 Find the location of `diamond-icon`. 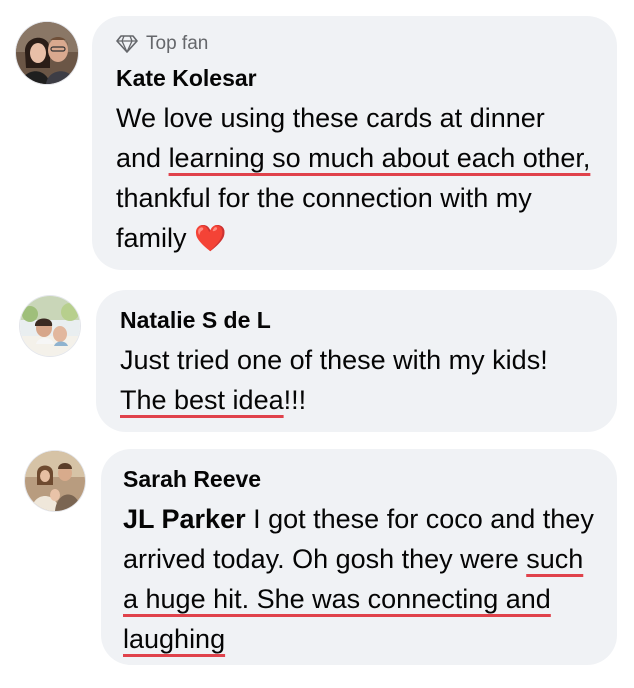

diamond-icon is located at coordinates (127, 44).